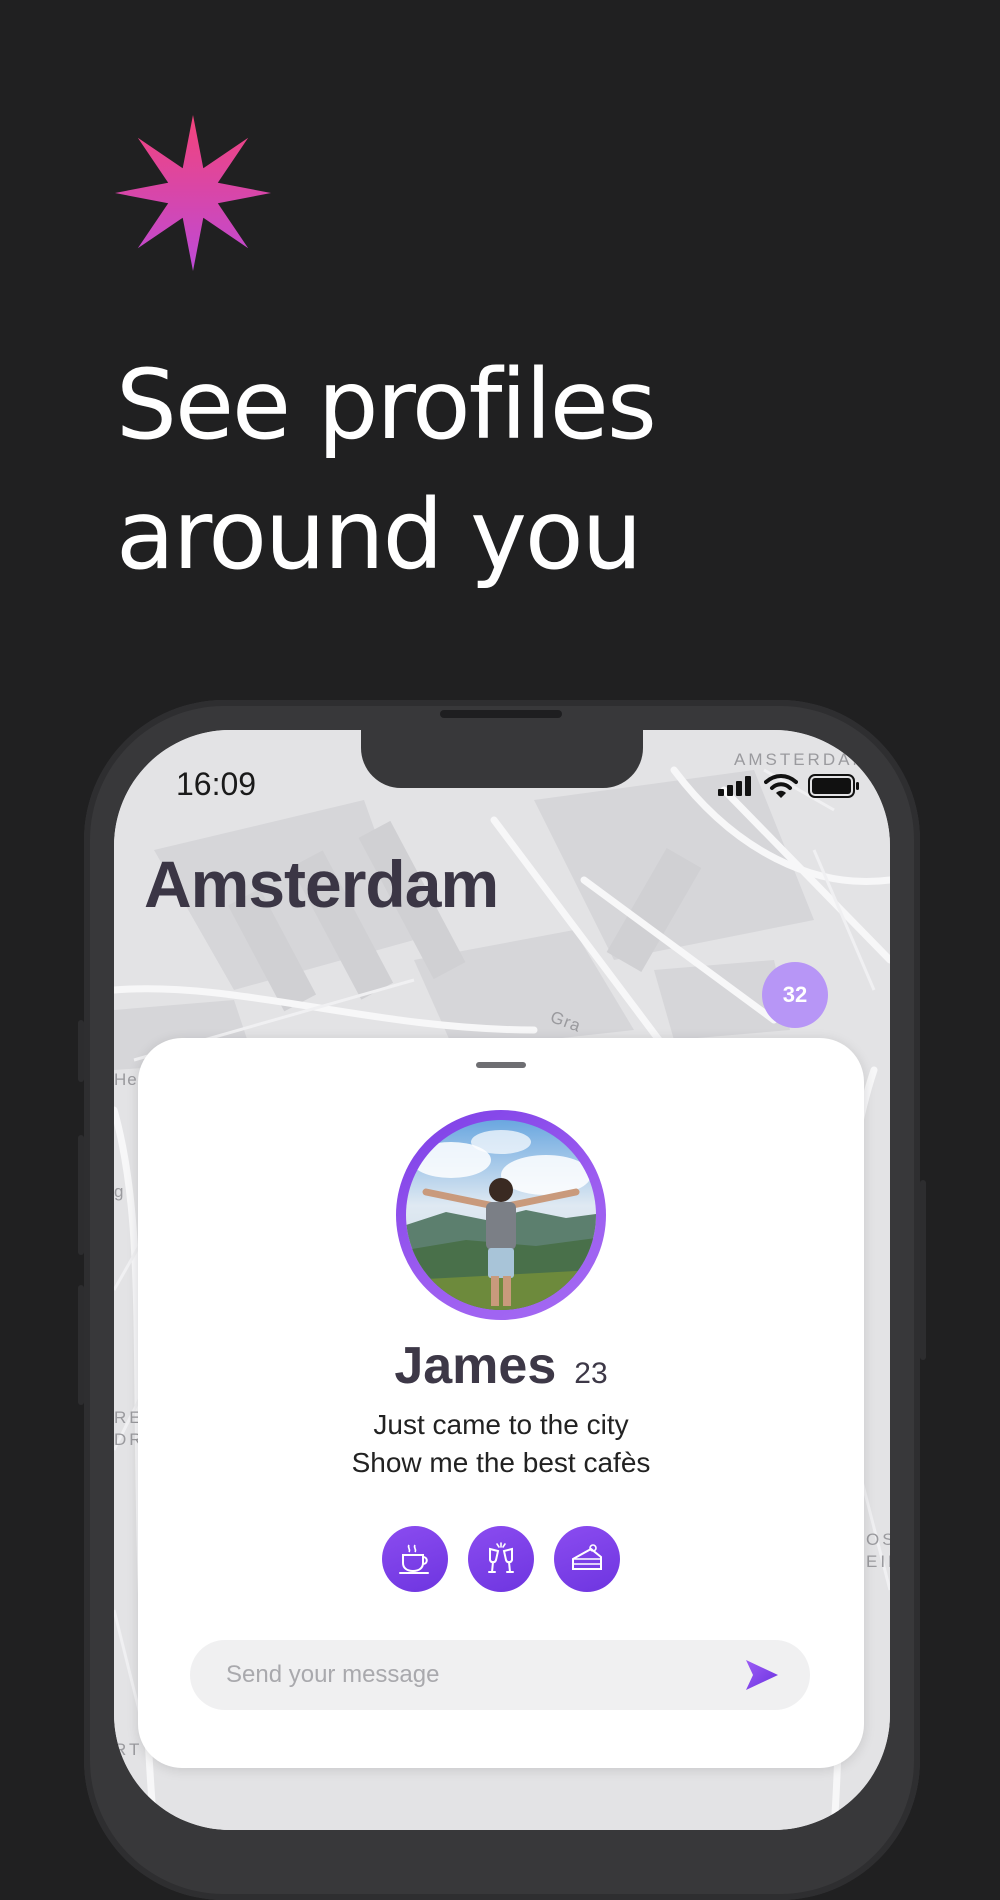  I want to click on drag-handle, so click(501, 1065).